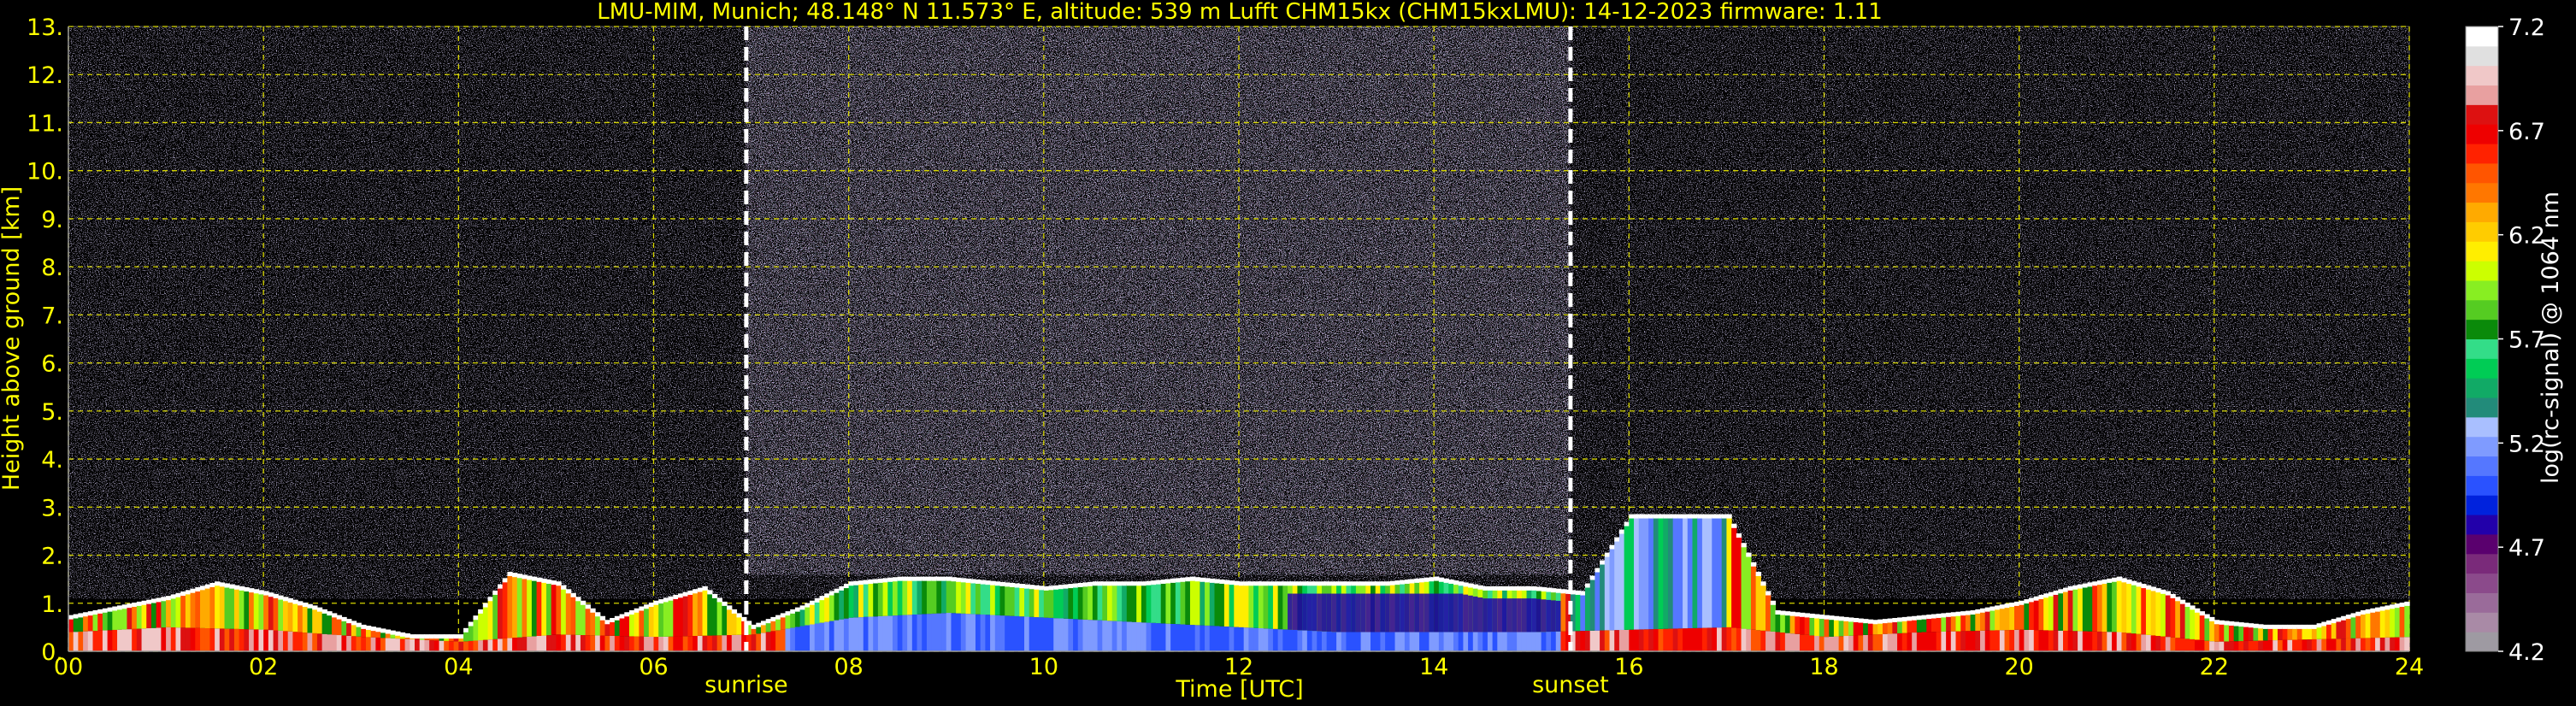  I want to click on colorbar-segment, so click(2482, 310).